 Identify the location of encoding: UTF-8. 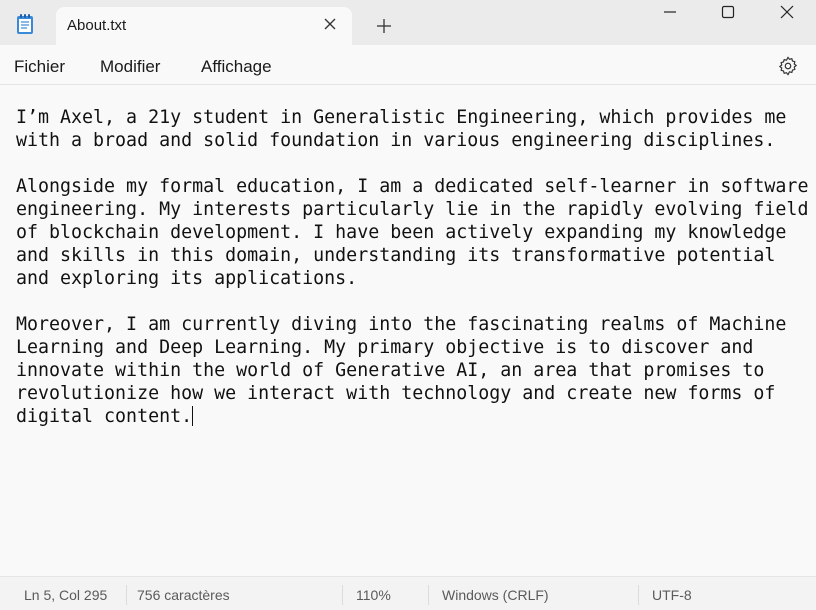
(672, 595).